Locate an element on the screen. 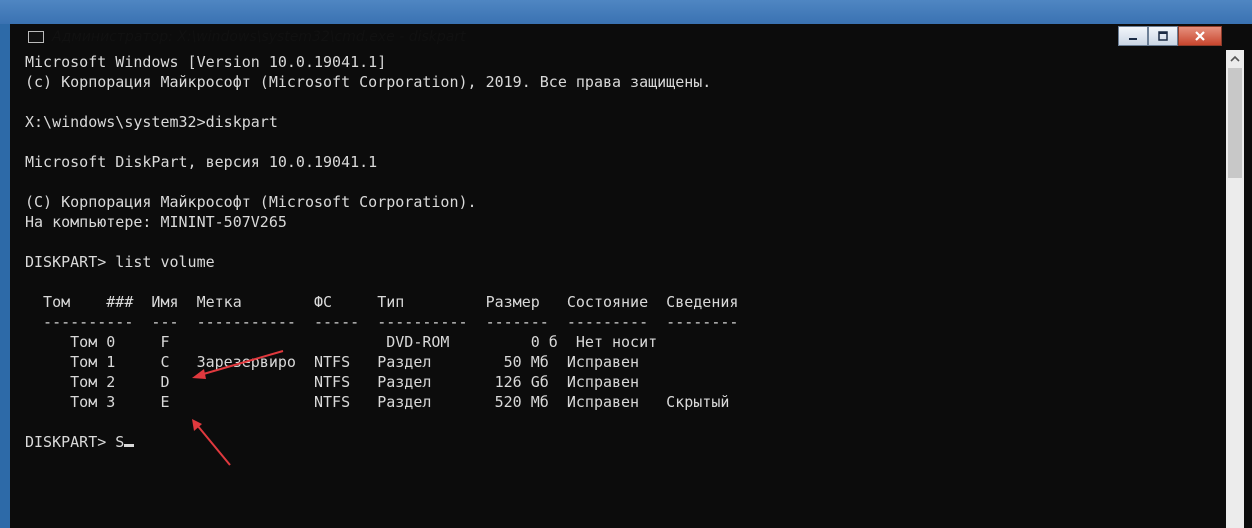  volume-table-row: Том 2 D NTFS Раздел 126 Gб Исправен is located at coordinates (332, 382).